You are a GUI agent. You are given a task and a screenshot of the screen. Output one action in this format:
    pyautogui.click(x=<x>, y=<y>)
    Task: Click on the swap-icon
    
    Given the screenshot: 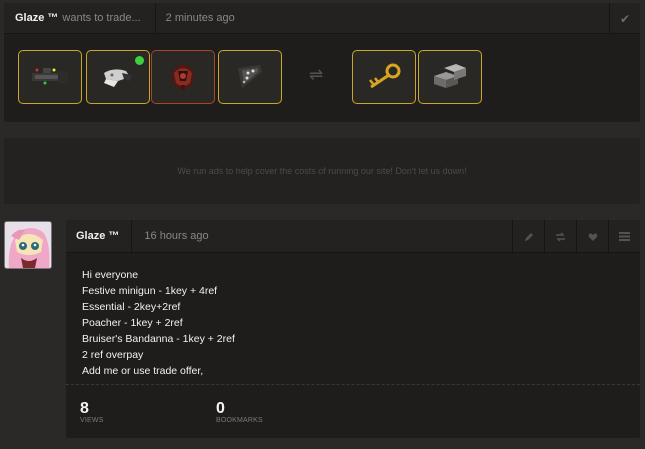 What is the action you would take?
    pyautogui.click(x=560, y=236)
    